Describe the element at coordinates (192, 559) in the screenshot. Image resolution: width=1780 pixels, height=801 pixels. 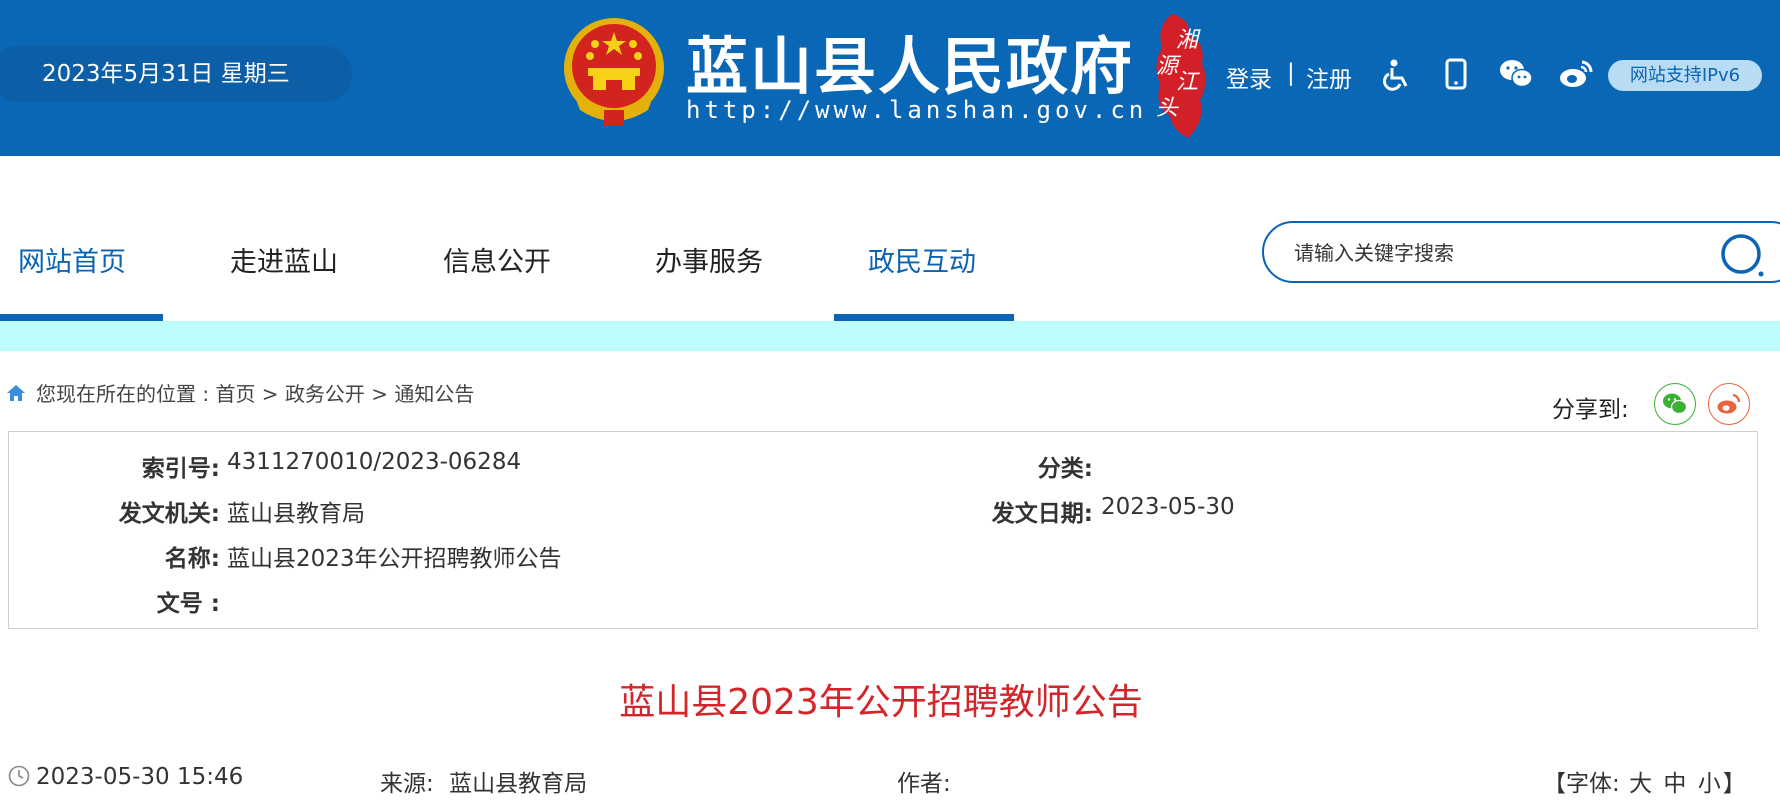
I see `doc-name-label: 名称:` at that location.